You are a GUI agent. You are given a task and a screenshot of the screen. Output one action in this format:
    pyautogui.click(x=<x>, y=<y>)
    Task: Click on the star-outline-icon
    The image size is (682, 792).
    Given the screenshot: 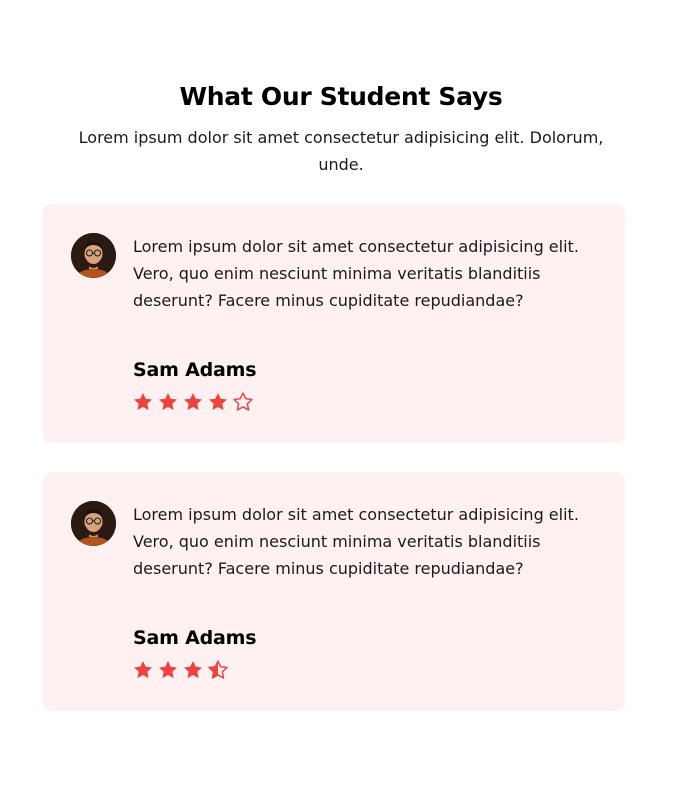 What is the action you would take?
    pyautogui.click(x=243, y=401)
    